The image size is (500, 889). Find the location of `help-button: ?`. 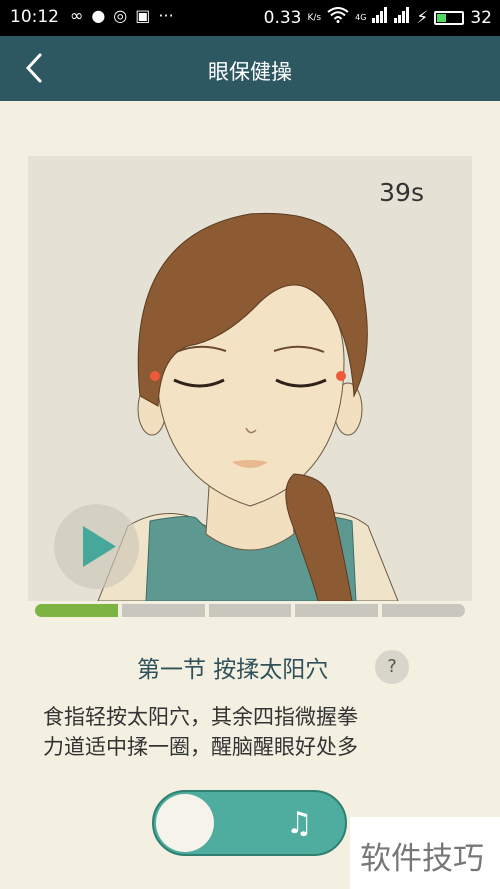

help-button: ? is located at coordinates (392, 667).